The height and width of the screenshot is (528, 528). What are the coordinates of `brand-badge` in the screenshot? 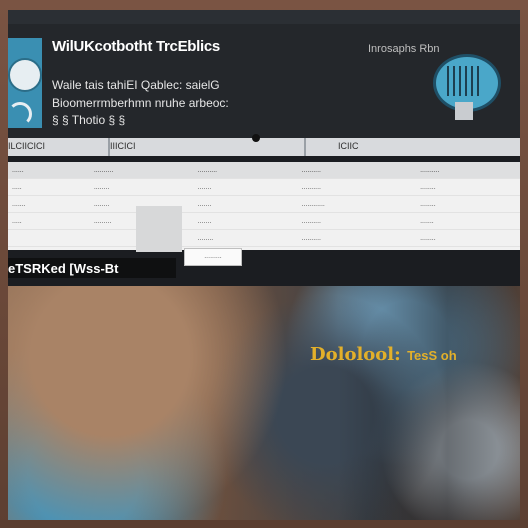 It's located at (25, 83).